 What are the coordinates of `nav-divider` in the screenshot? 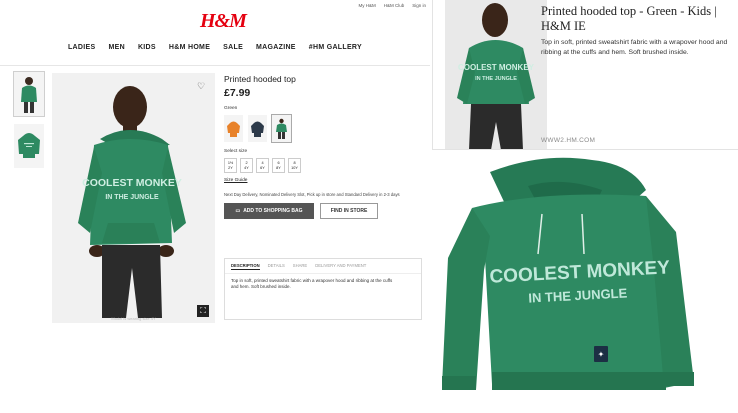 It's located at (215, 65).